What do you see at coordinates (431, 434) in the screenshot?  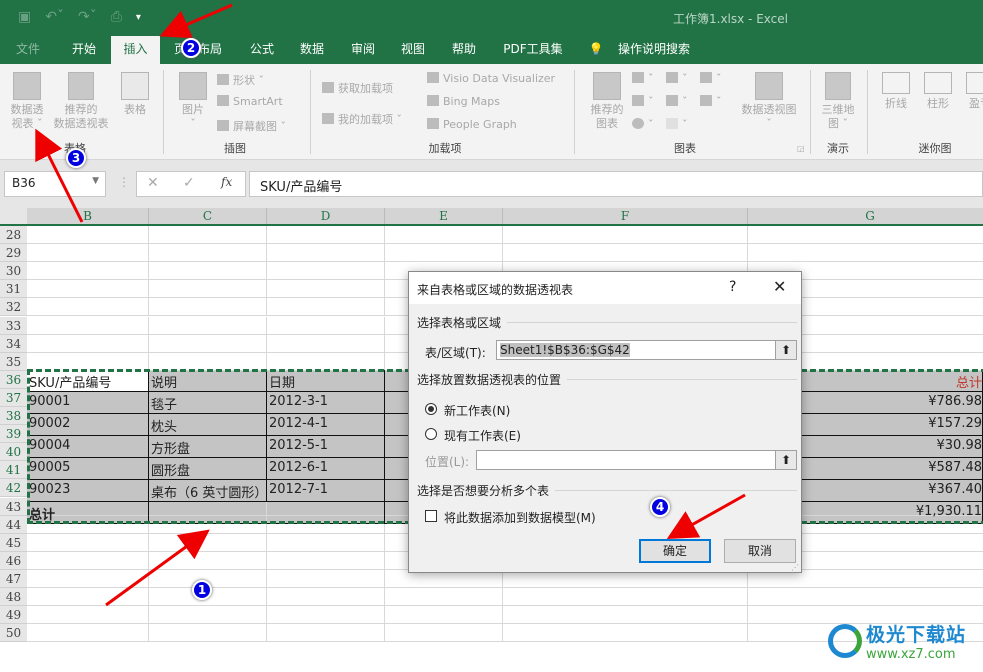 I see `existing-worksheet-radio` at bounding box center [431, 434].